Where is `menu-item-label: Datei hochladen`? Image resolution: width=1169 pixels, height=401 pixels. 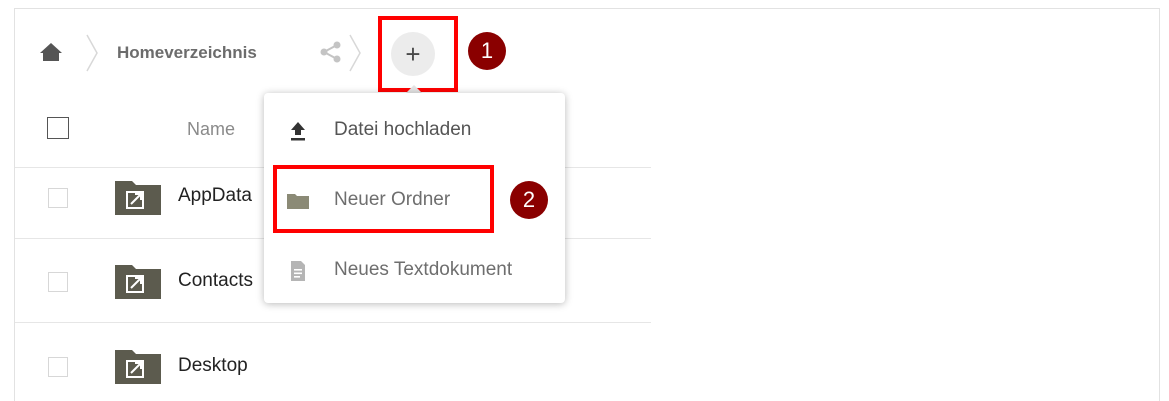 menu-item-label: Datei hochladen is located at coordinates (403, 129).